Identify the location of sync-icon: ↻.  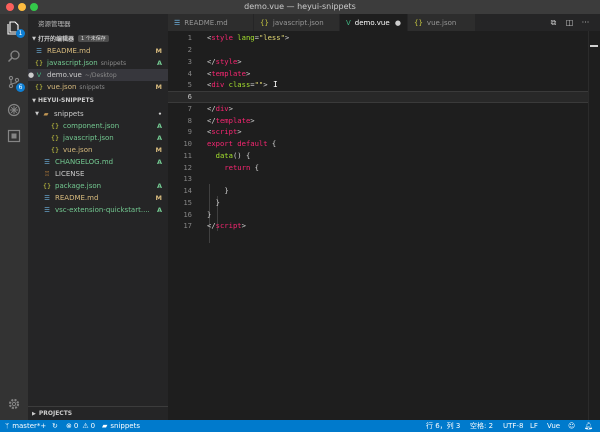
(55, 426).